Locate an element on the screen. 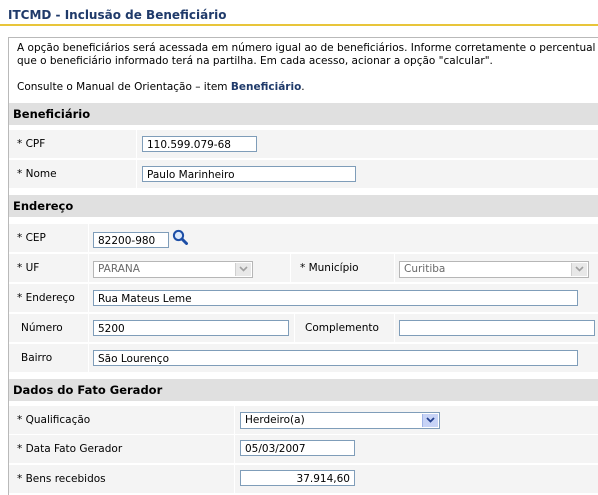  qualificacao-label: * Qualificação is located at coordinates (54, 420).